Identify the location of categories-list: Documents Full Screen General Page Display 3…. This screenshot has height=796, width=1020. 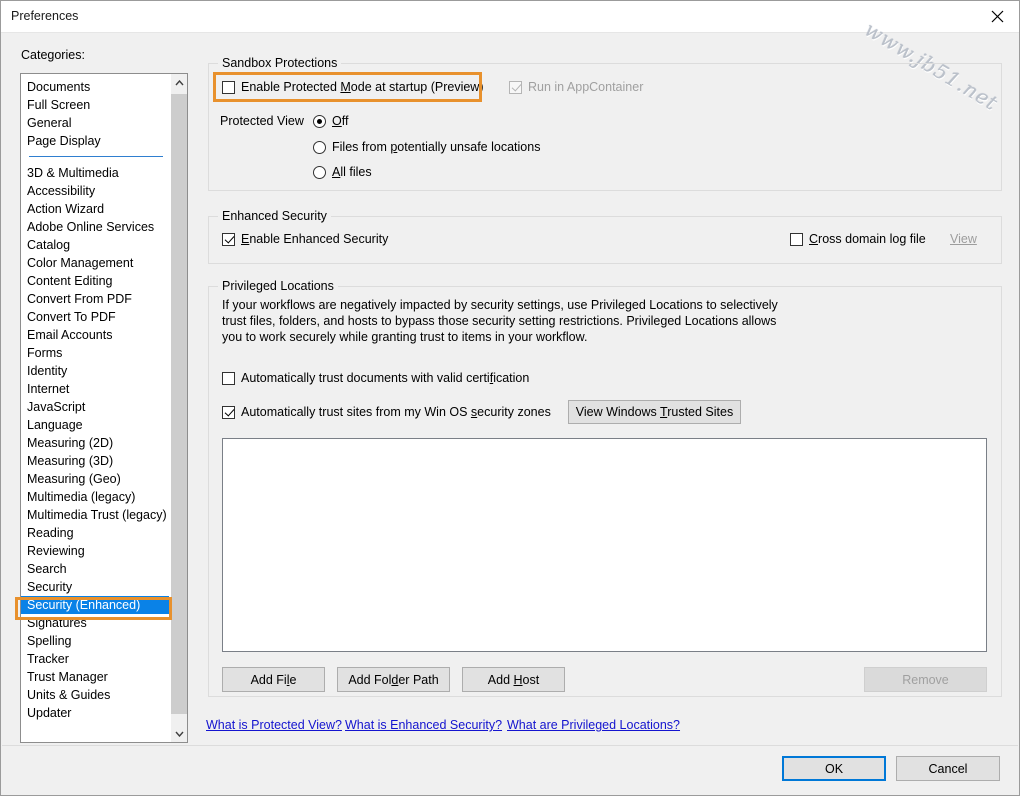
(96, 398).